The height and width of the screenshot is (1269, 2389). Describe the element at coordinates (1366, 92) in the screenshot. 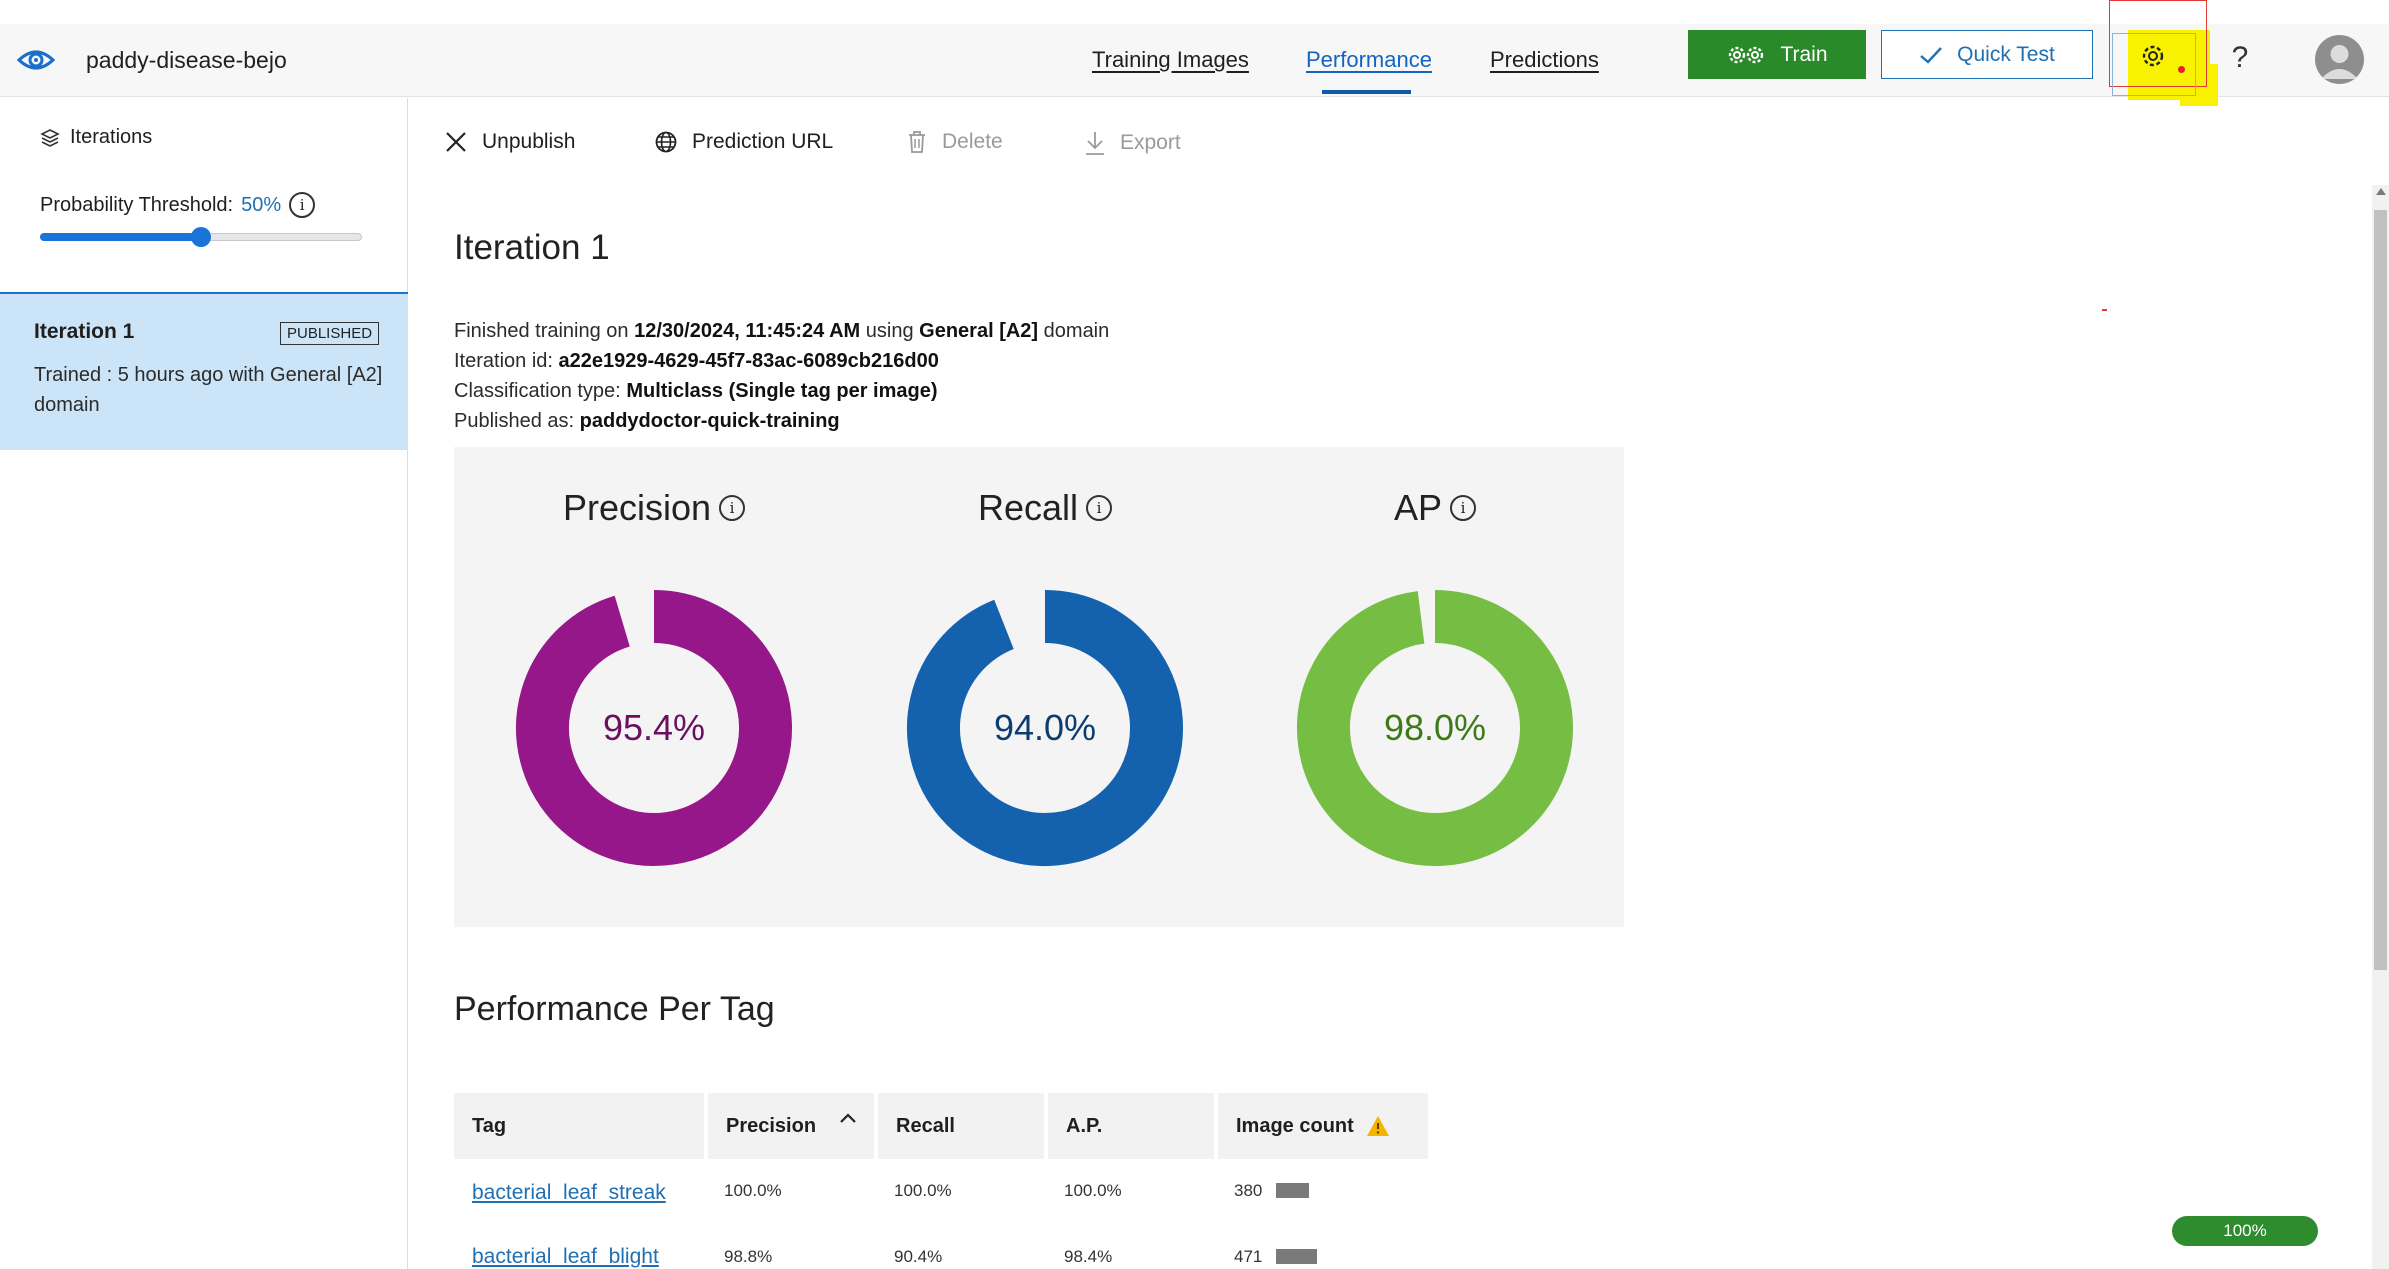

I see `active-tab-indicator` at that location.